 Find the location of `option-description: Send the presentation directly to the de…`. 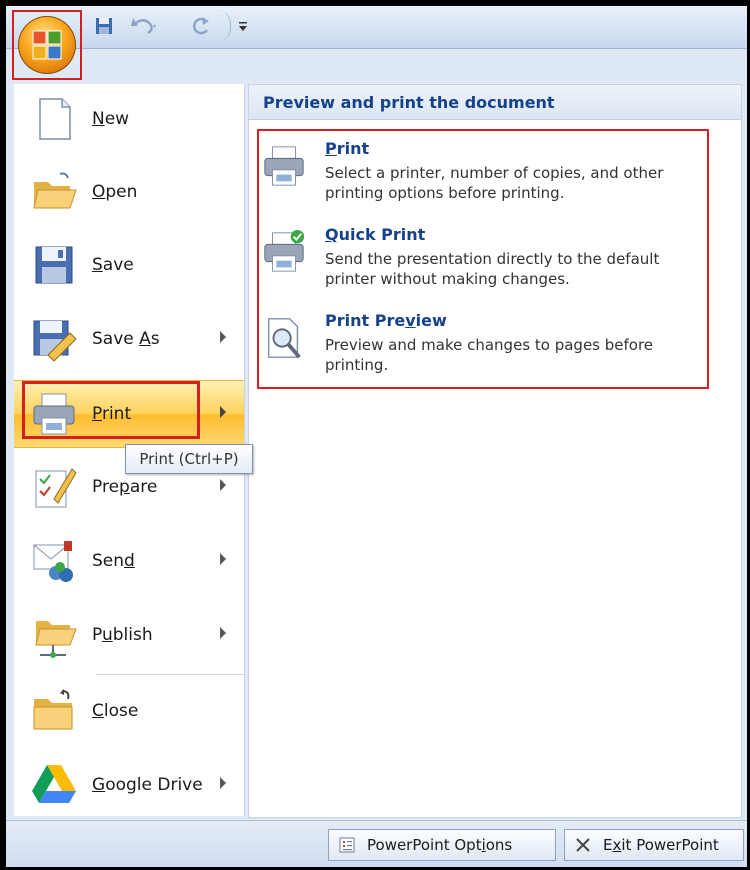

option-description: Send the presentation directly to the de… is located at coordinates (492, 269).